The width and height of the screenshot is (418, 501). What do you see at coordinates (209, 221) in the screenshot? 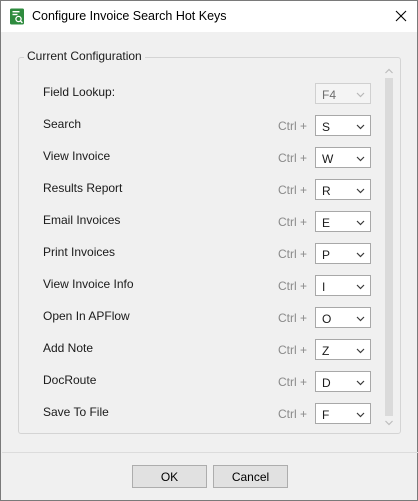
I see `hotkey-row: Email Invoices Ctrl + E` at bounding box center [209, 221].